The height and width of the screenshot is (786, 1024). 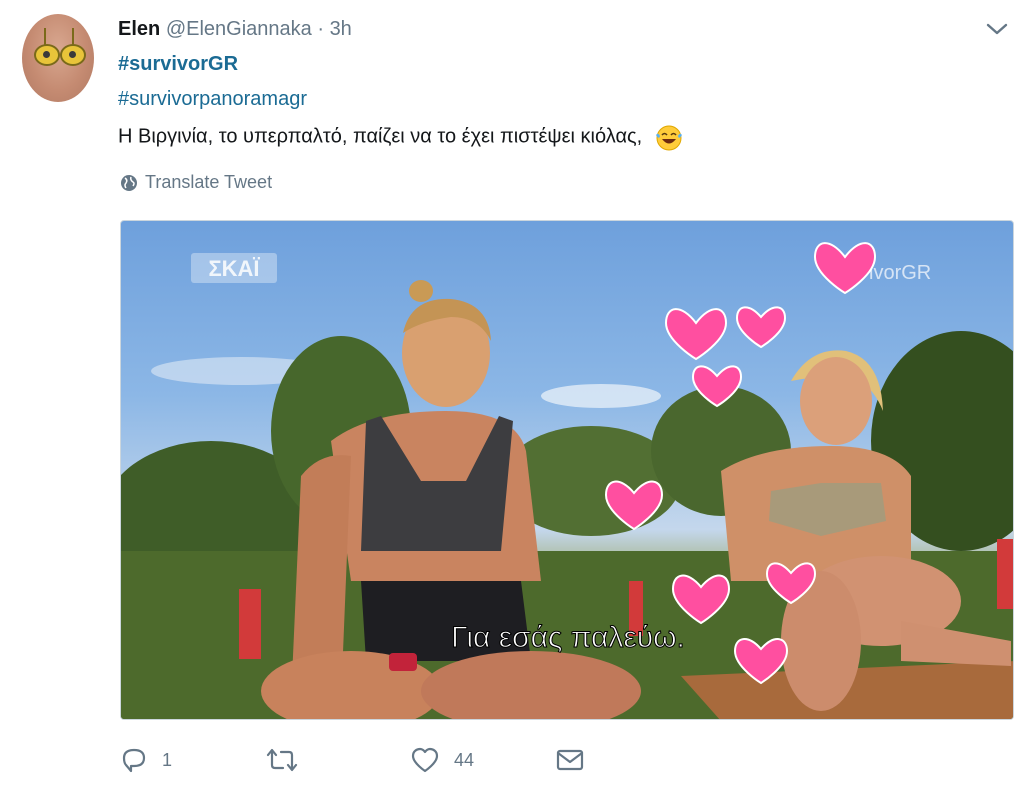 I want to click on face-with-tears-of-joy-icon, so click(x=668, y=138).